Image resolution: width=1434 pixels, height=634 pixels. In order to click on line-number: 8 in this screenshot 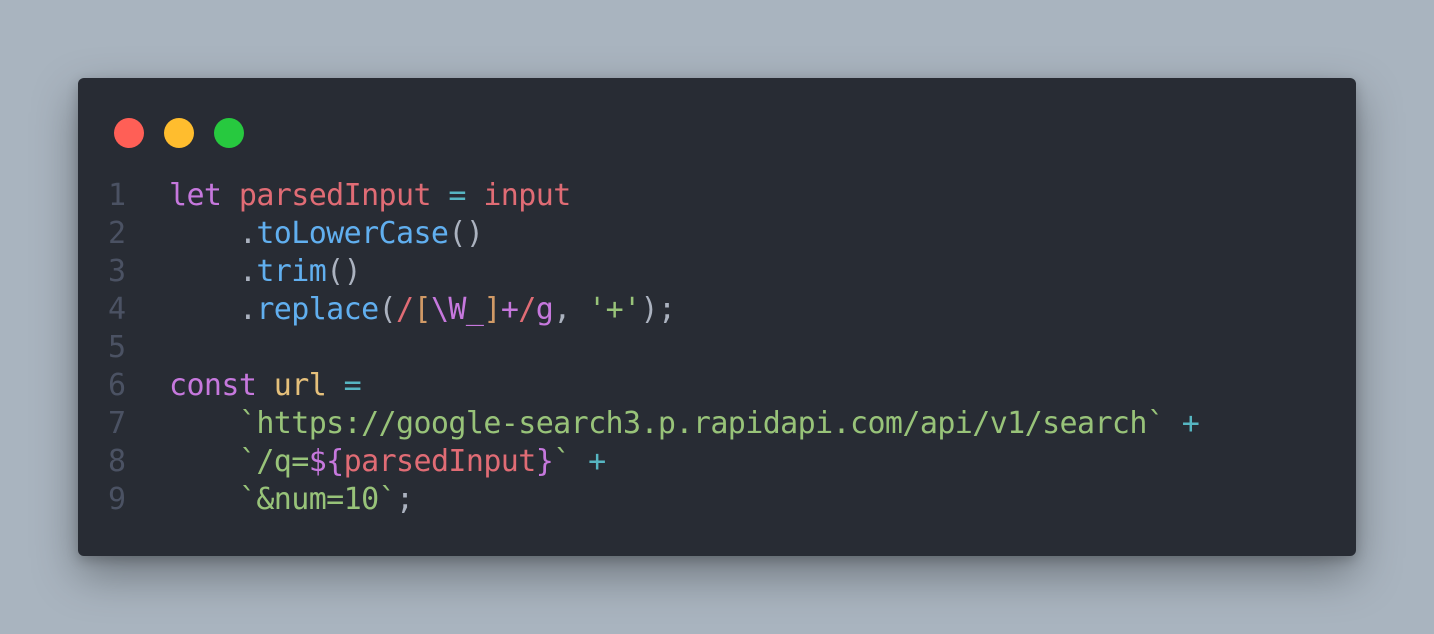, I will do `click(117, 461)`.